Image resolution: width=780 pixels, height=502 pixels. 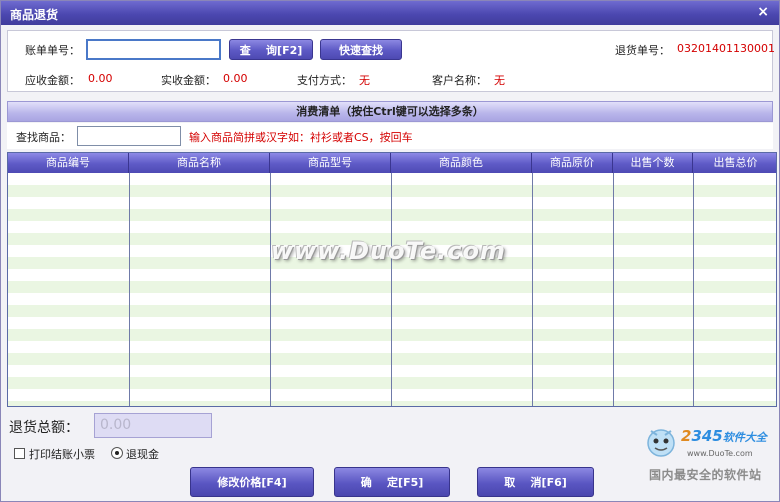 What do you see at coordinates (100, 78) in the screenshot?
I see `receivable-value: 0.00` at bounding box center [100, 78].